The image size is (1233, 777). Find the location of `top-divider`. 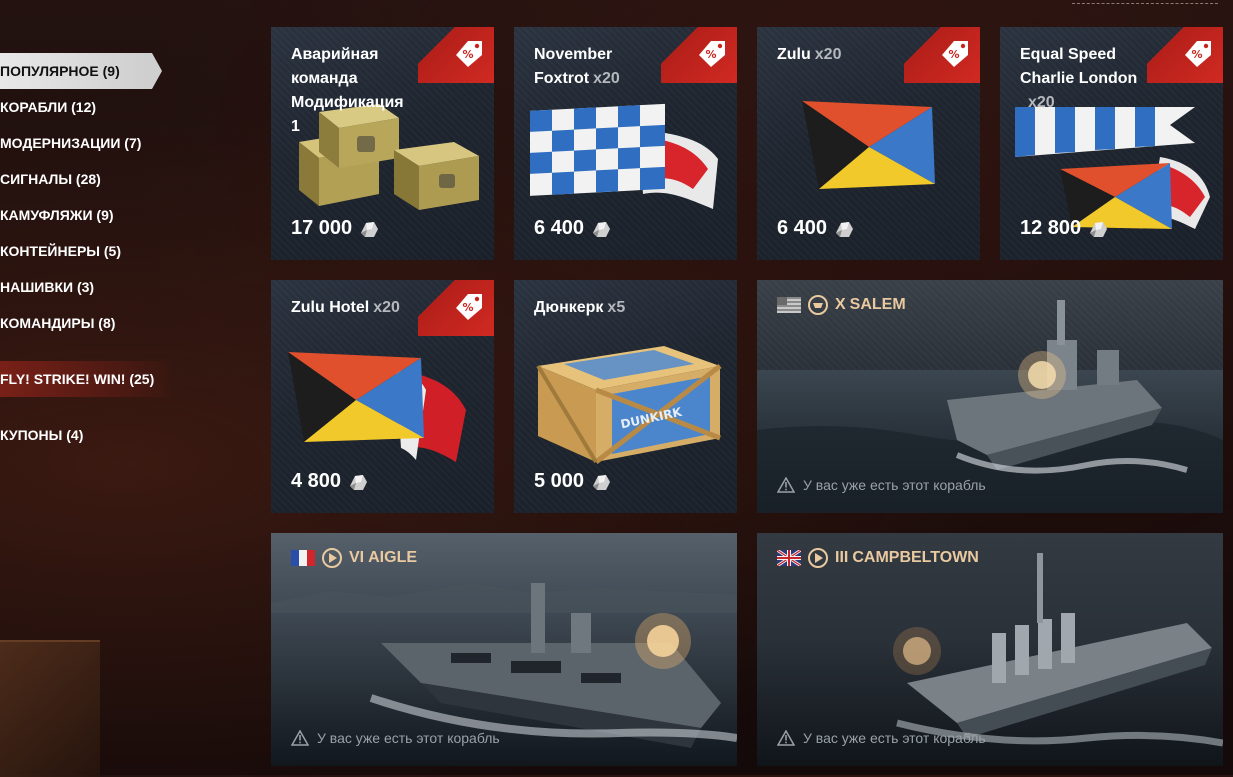

top-divider is located at coordinates (1145, 3).